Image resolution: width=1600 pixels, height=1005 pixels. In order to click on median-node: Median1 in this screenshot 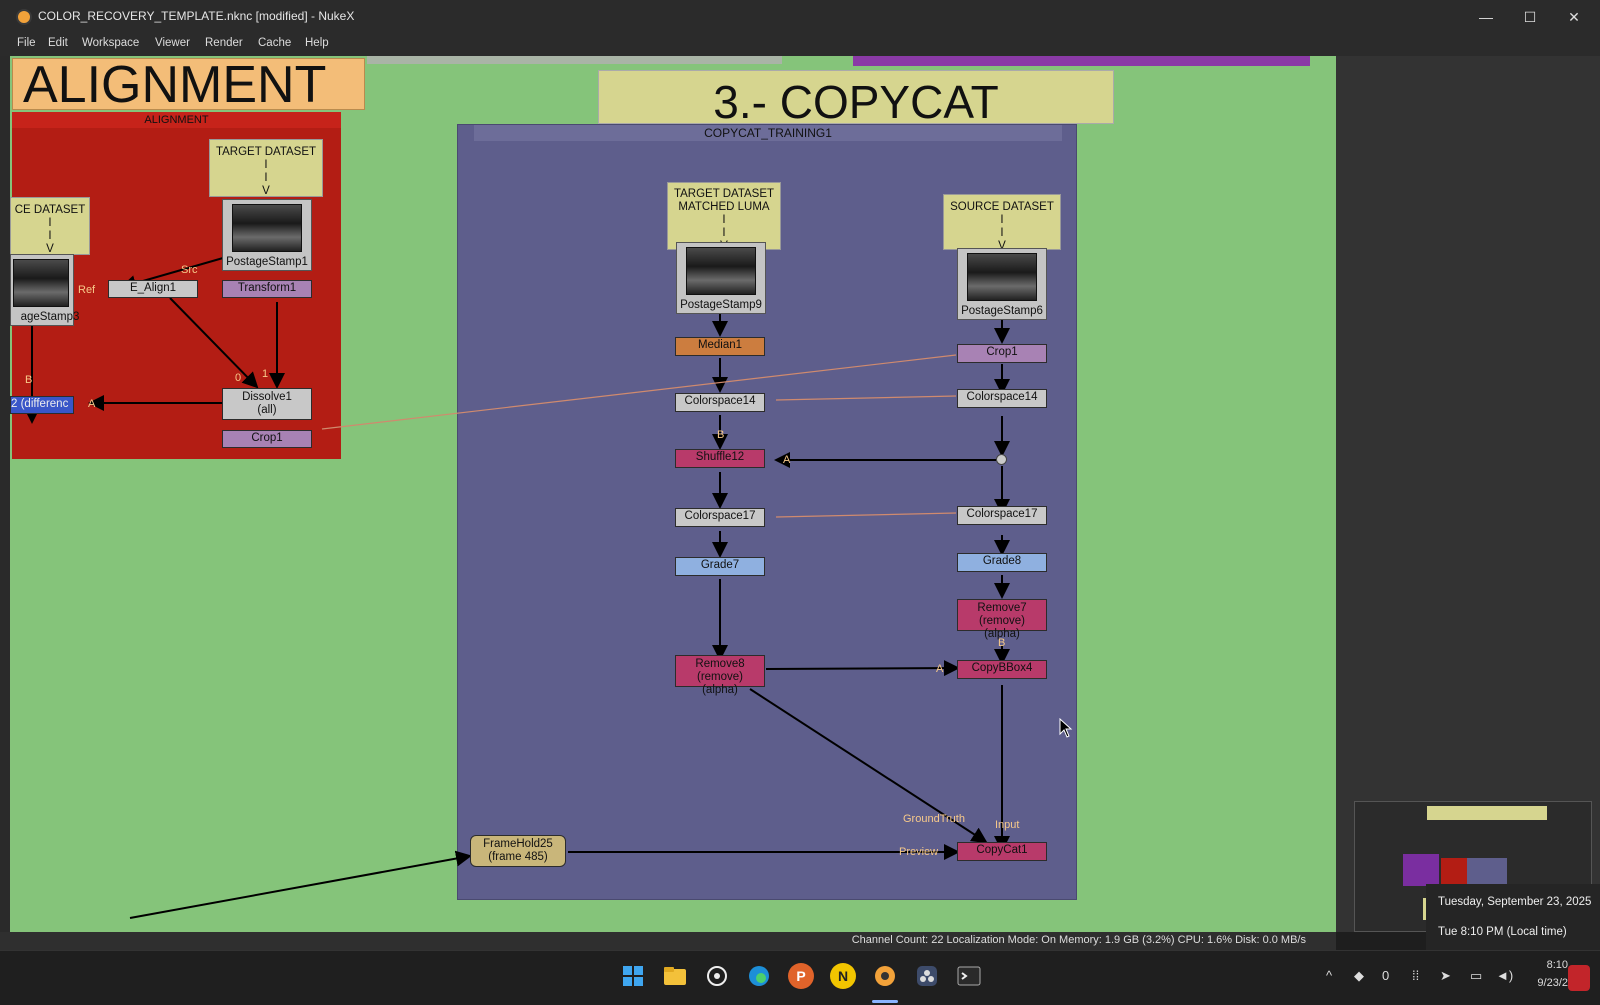, I will do `click(720, 346)`.